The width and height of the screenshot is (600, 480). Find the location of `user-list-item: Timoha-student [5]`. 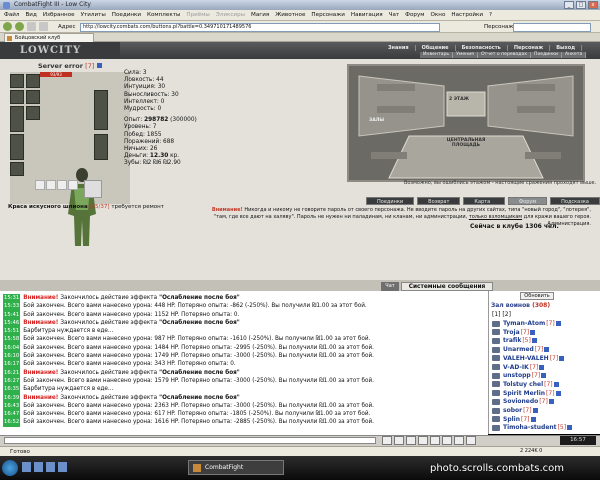

user-list-item: Timoha-student [5] is located at coordinates (532, 427).